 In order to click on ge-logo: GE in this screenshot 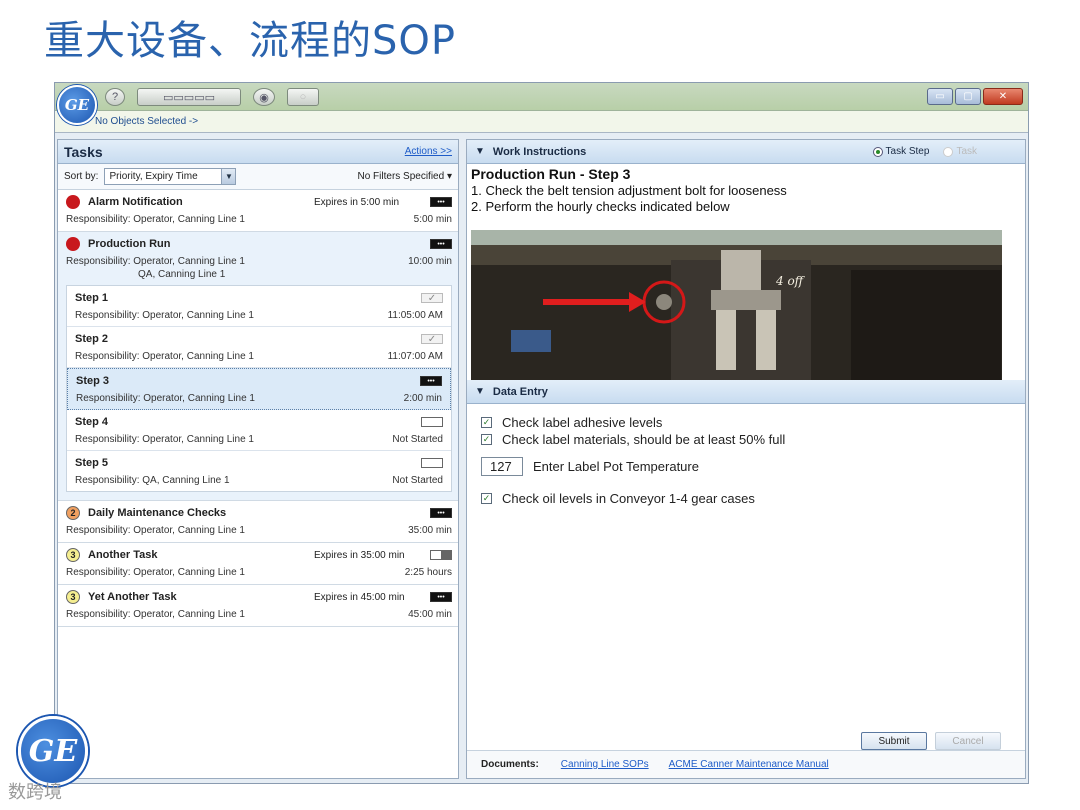, I will do `click(77, 105)`.